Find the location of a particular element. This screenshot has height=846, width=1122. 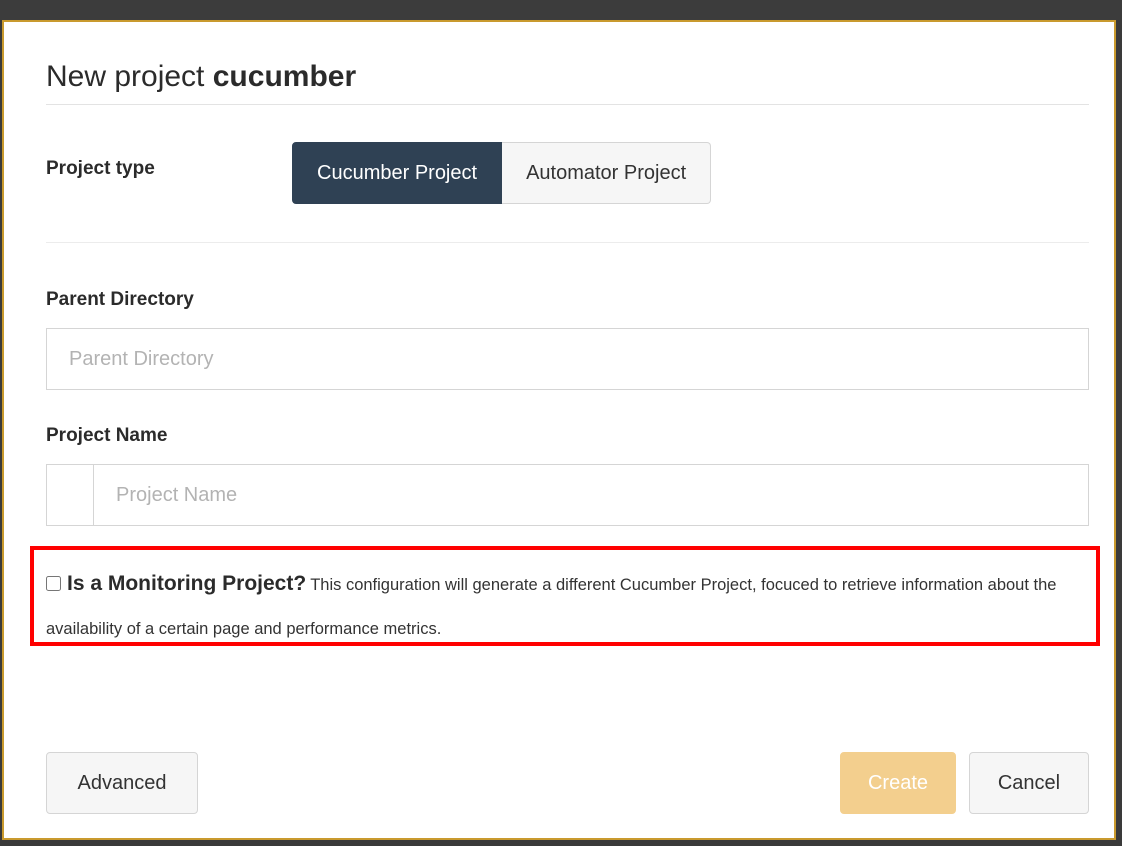

project-name-label: Project Name is located at coordinates (107, 435).